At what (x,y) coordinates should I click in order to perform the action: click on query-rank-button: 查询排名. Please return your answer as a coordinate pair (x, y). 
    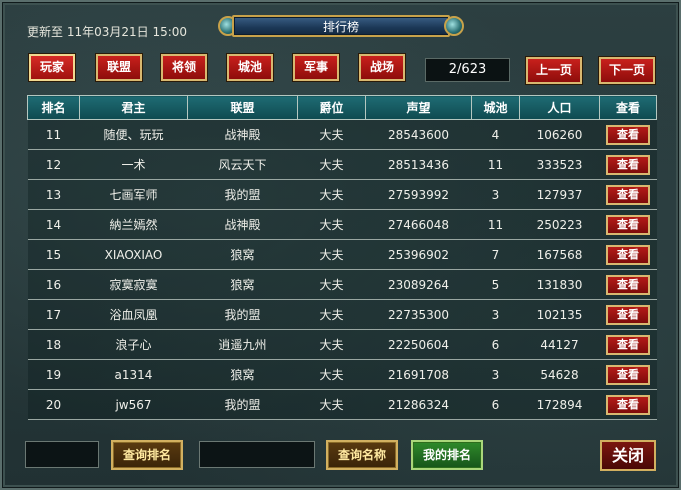
    Looking at the image, I should click on (147, 455).